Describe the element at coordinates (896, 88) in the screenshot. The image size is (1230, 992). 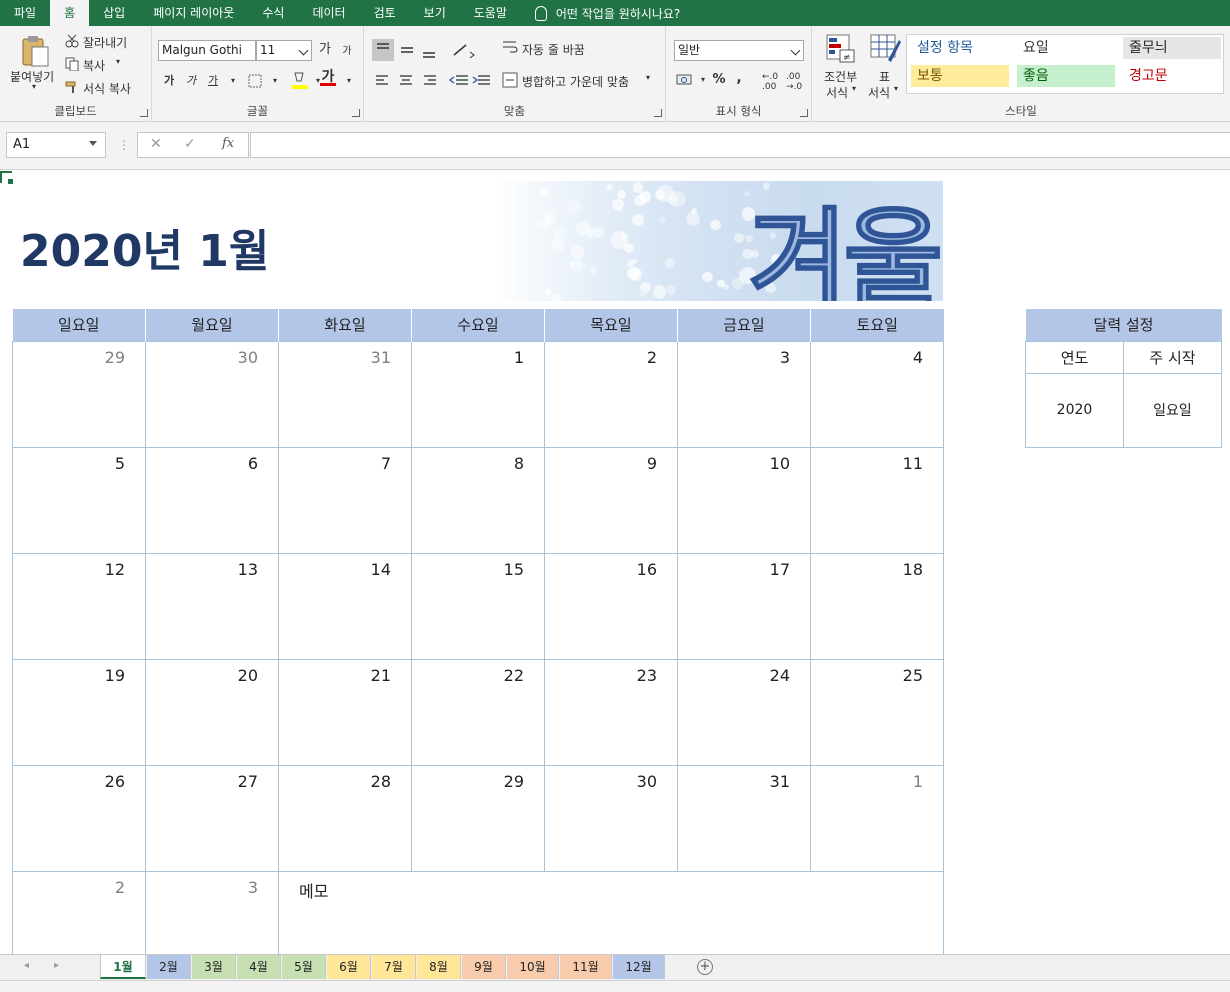
I see `table-dropdown-icon: ▾` at that location.